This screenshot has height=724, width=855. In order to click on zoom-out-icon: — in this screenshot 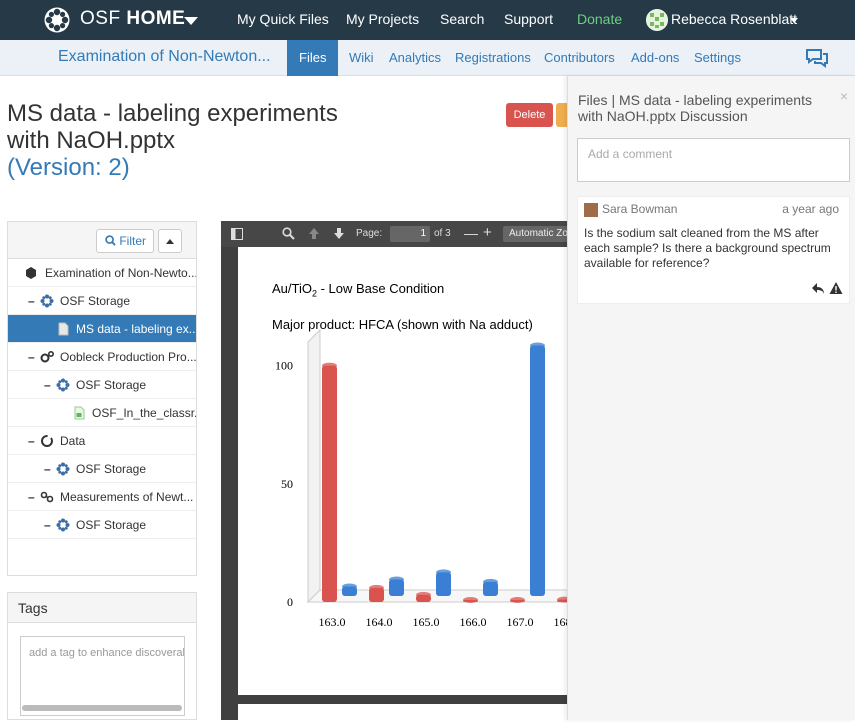, I will do `click(471, 233)`.